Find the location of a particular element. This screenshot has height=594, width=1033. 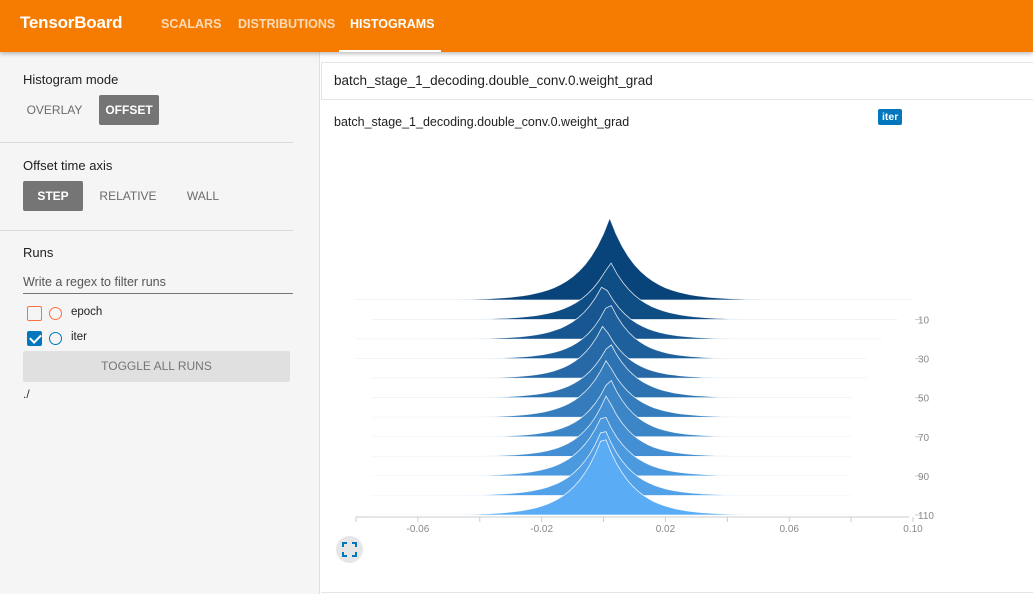

active-tab-indicator is located at coordinates (390, 51).